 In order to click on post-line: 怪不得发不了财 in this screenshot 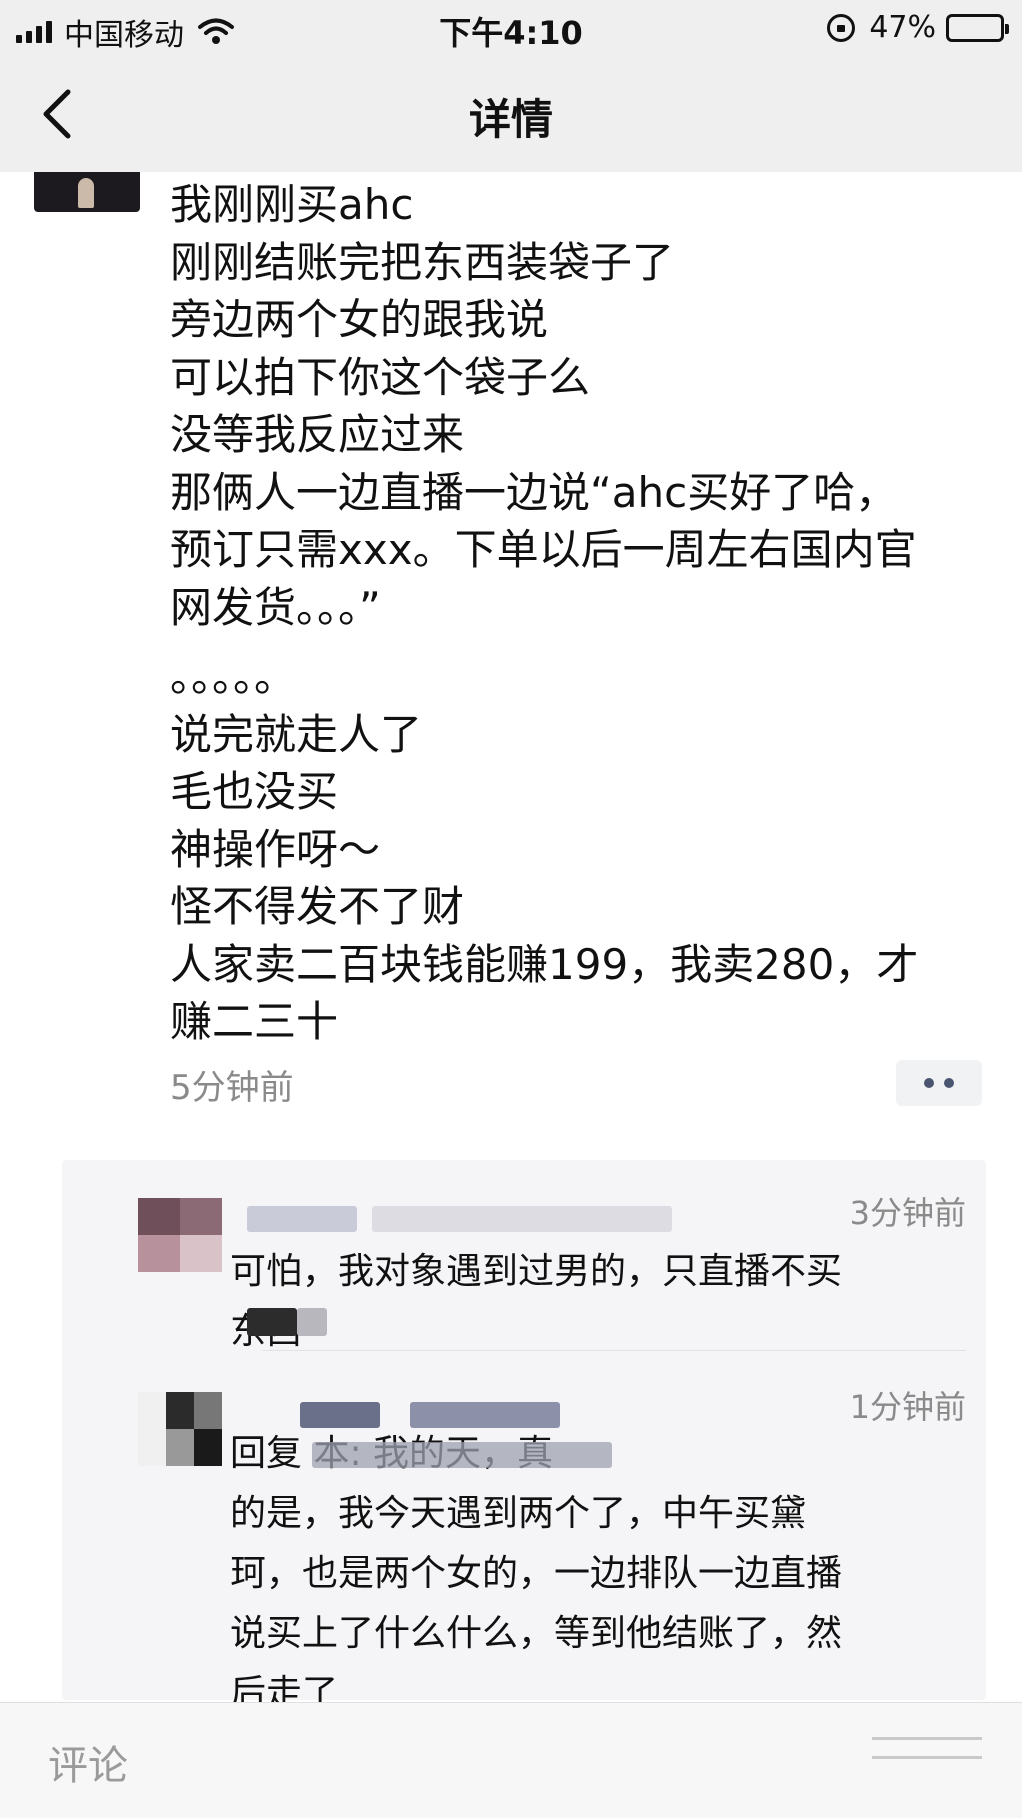, I will do `click(317, 906)`.